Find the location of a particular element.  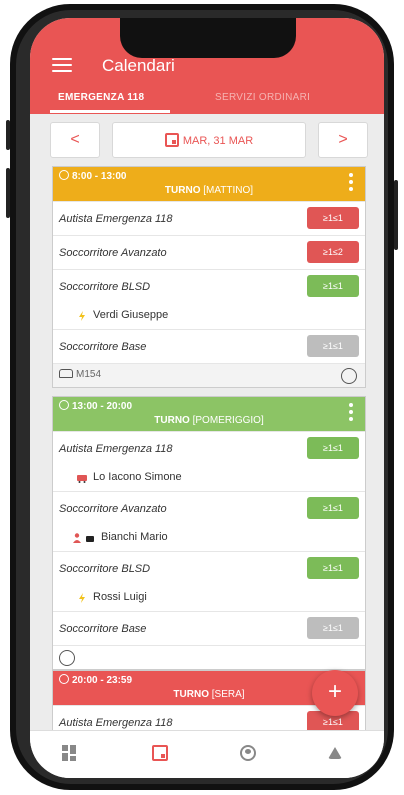

shift-label: TURNO [POMERIGGIO] is located at coordinates (209, 420).